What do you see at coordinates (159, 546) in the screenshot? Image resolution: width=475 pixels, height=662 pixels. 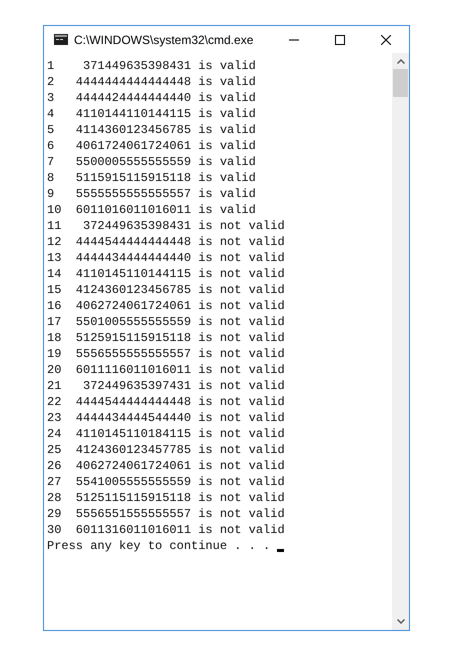 I see `prompt-line: Press any key to continue . . .` at bounding box center [159, 546].